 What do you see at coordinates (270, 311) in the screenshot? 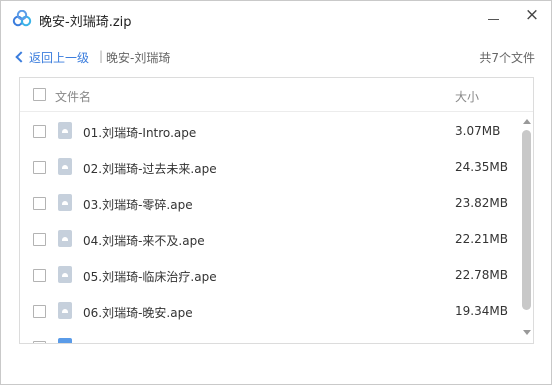
I see `list-item: 06.刘瑞琦-晚安.ape 19.34MB` at bounding box center [270, 311].